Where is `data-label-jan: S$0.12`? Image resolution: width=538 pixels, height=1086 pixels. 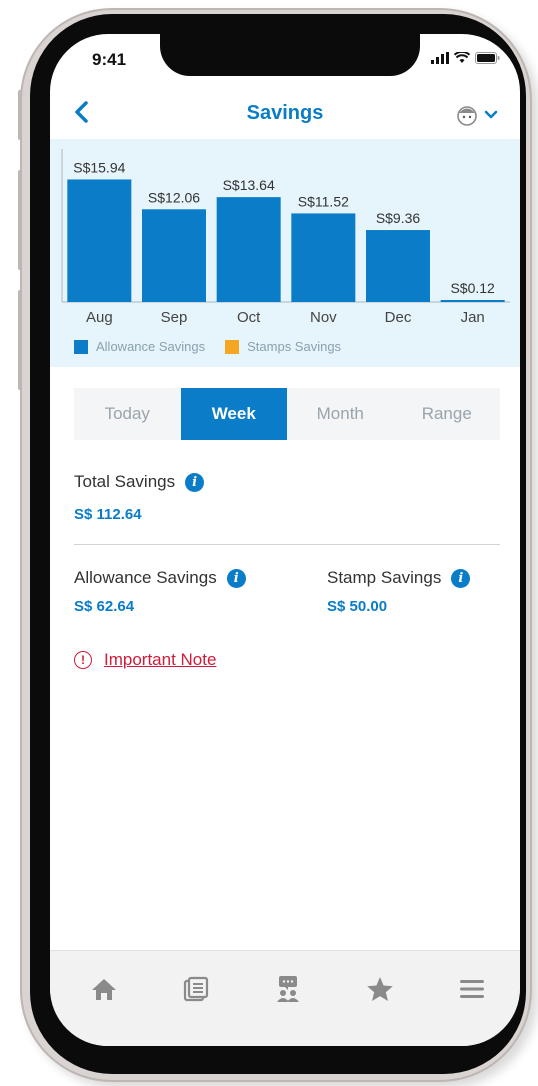 data-label-jan: S$0.12 is located at coordinates (472, 288).